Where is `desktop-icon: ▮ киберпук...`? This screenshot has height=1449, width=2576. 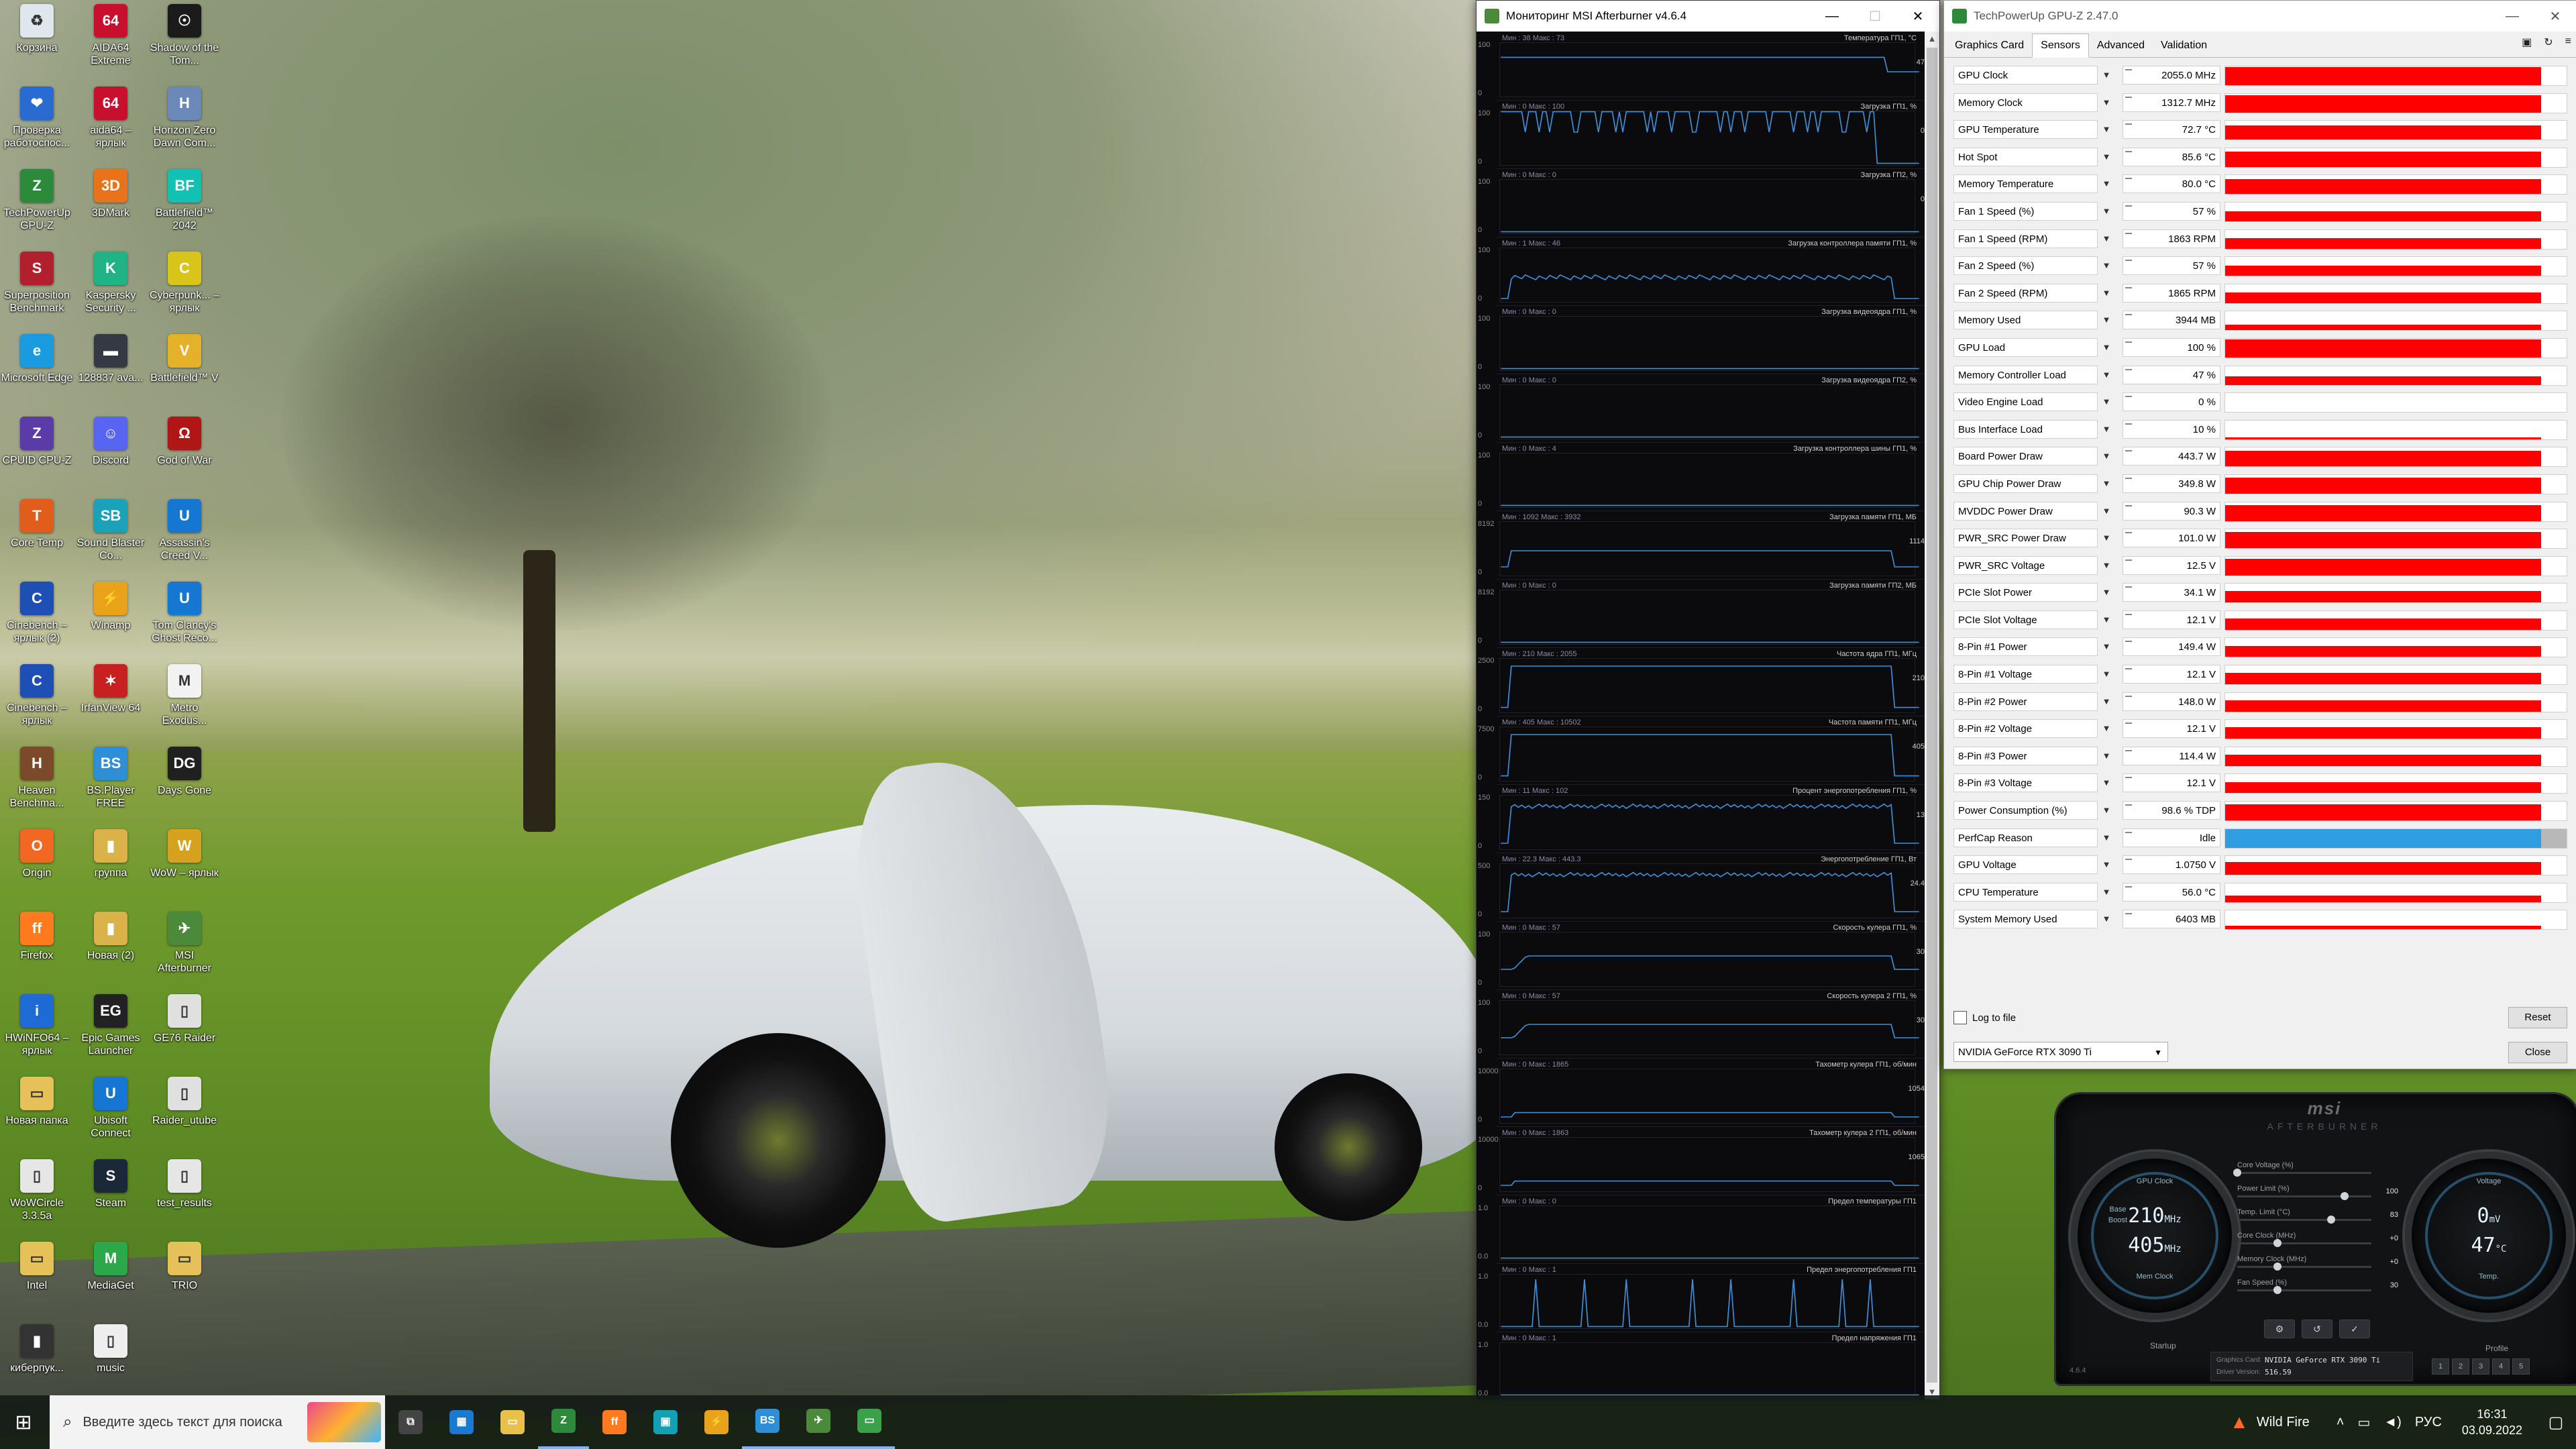
desktop-icon: ▮ киберпук... is located at coordinates (37, 1349).